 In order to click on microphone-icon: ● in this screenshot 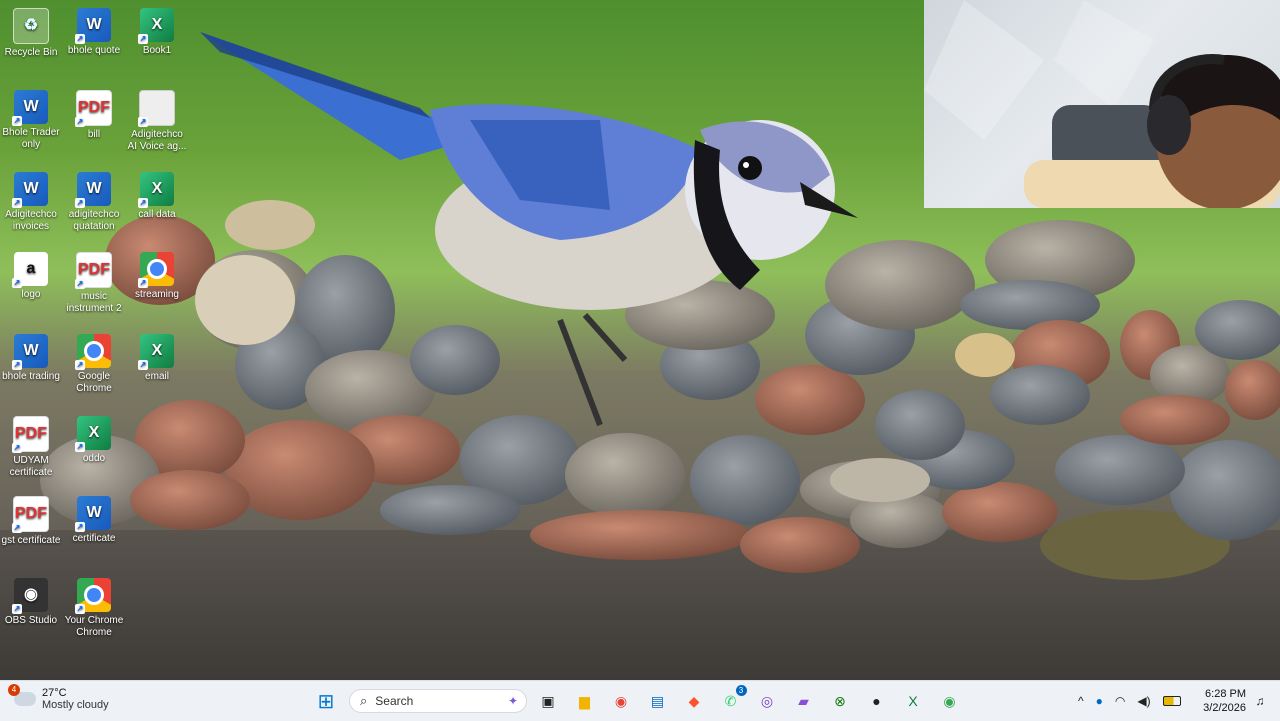, I will do `click(1099, 701)`.